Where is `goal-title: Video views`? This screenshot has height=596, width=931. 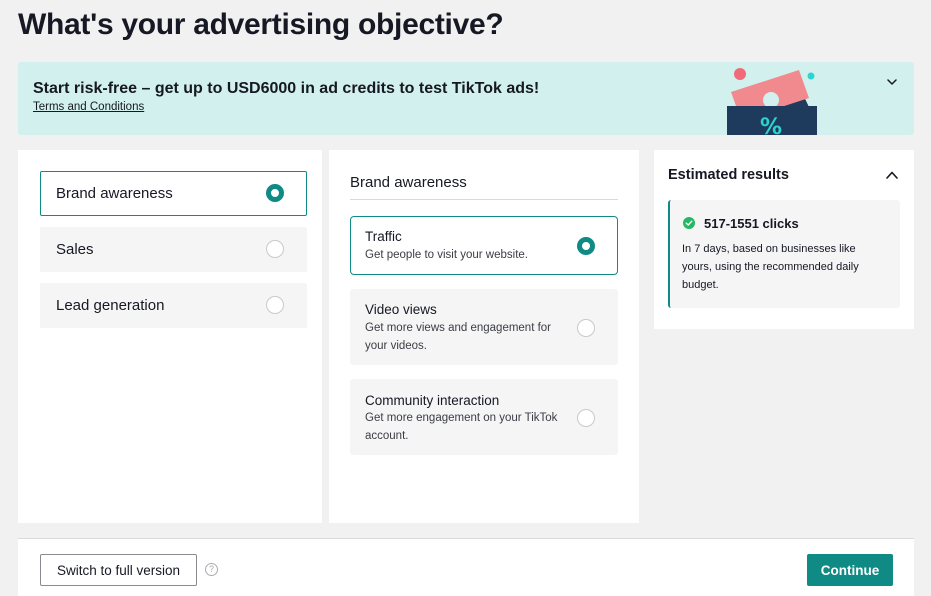
goal-title: Video views is located at coordinates (401, 309).